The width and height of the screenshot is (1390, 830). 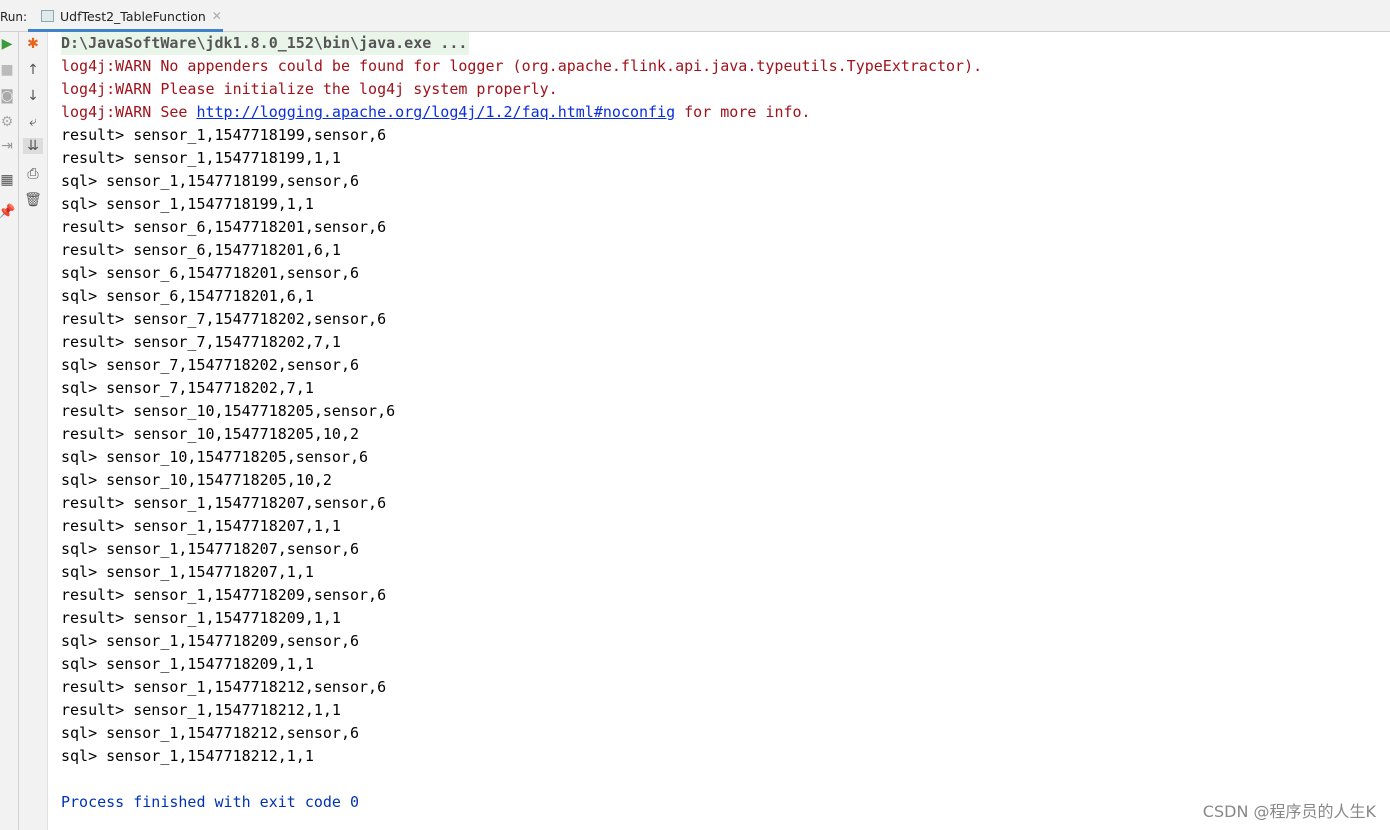 I want to click on tab-run-config: UdfTest2_TableFunction ✕, so click(x=125, y=17).